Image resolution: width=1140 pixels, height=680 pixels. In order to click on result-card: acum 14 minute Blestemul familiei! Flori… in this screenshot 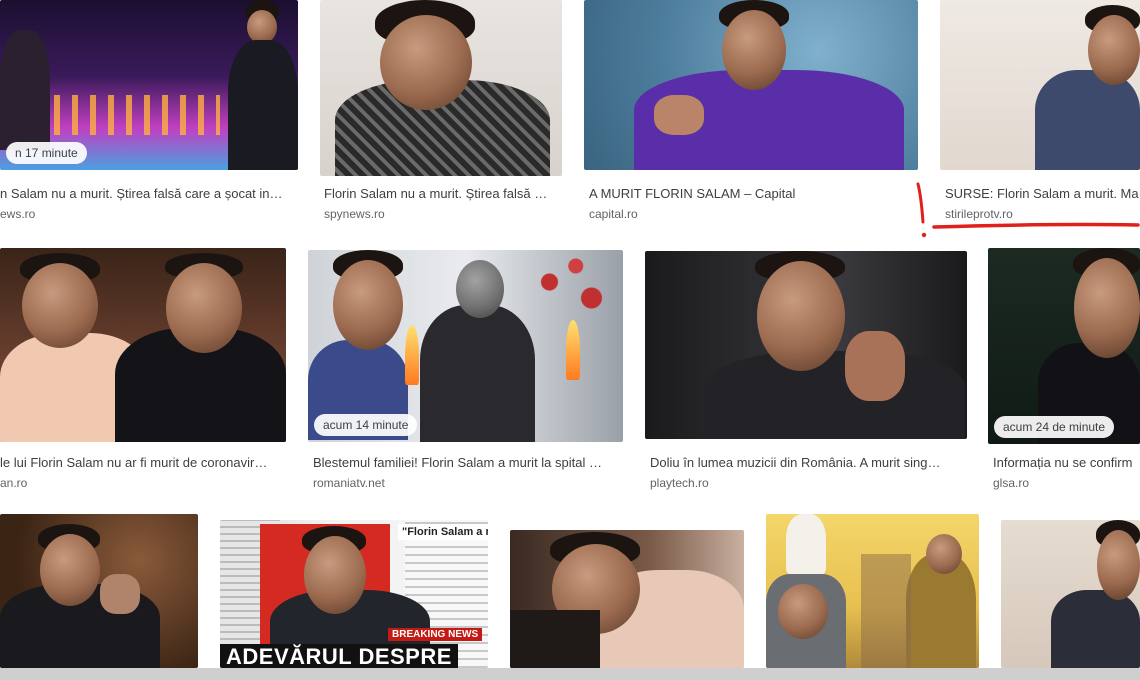, I will do `click(467, 370)`.